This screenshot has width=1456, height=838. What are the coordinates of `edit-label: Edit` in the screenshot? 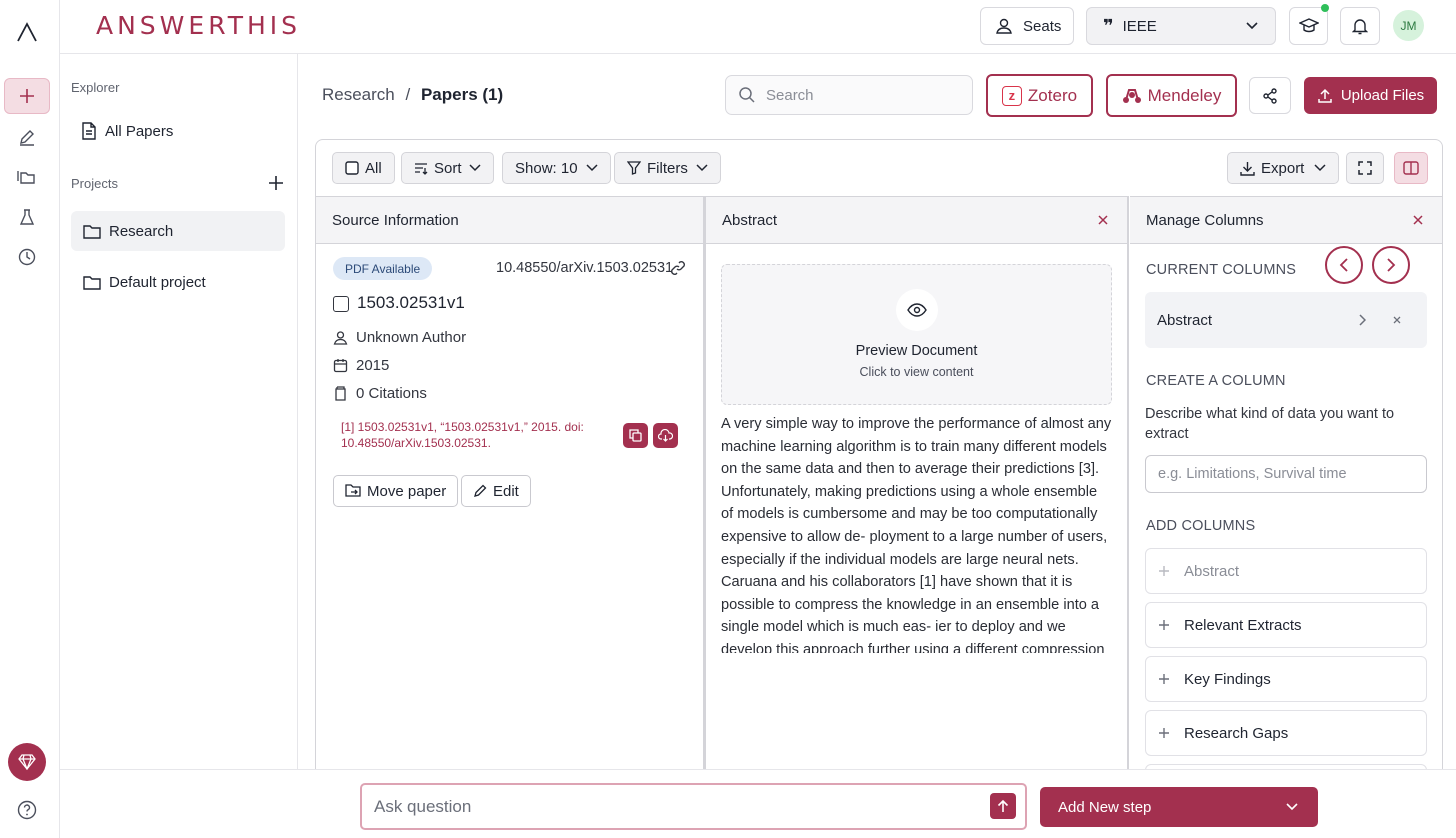 It's located at (506, 491).